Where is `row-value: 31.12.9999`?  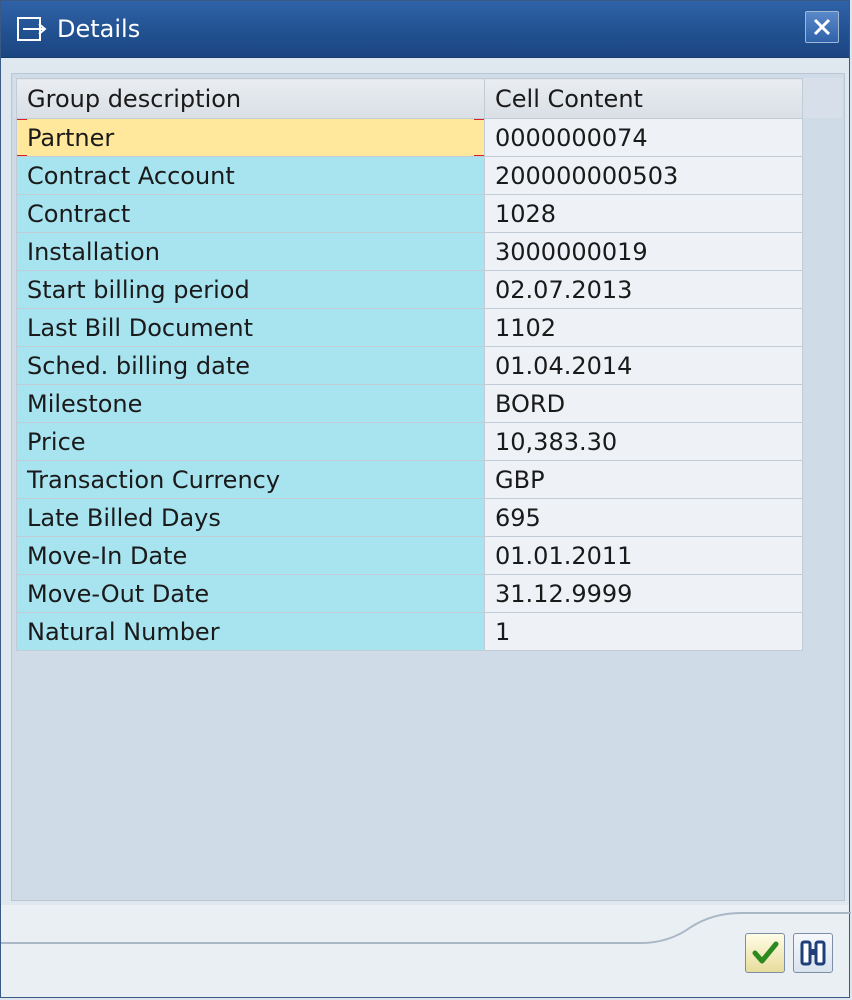 row-value: 31.12.9999 is located at coordinates (643, 593).